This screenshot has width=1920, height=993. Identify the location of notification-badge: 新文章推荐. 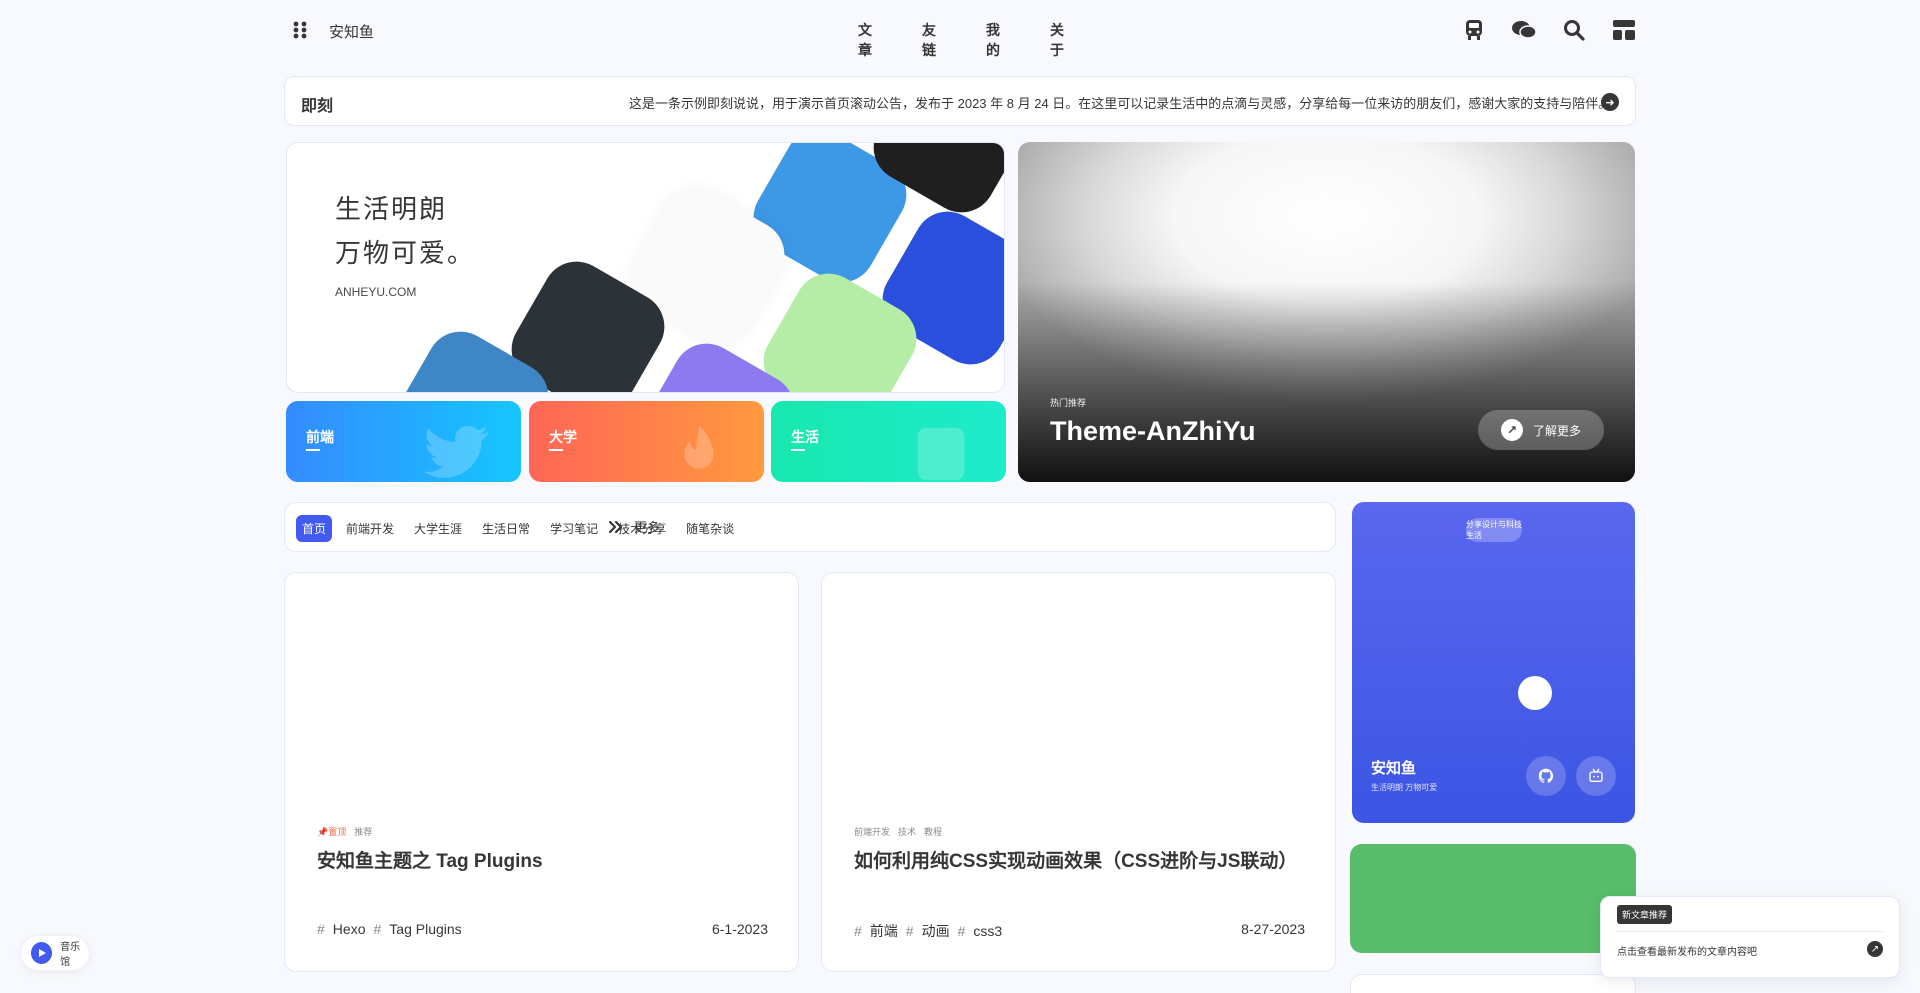
(1645, 914).